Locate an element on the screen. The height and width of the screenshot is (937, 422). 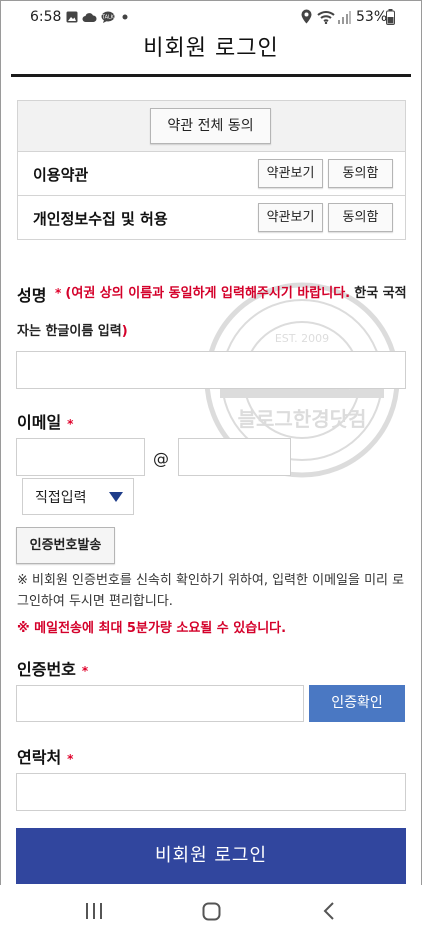
phone-label-row: 연락처 * is located at coordinates (45, 756).